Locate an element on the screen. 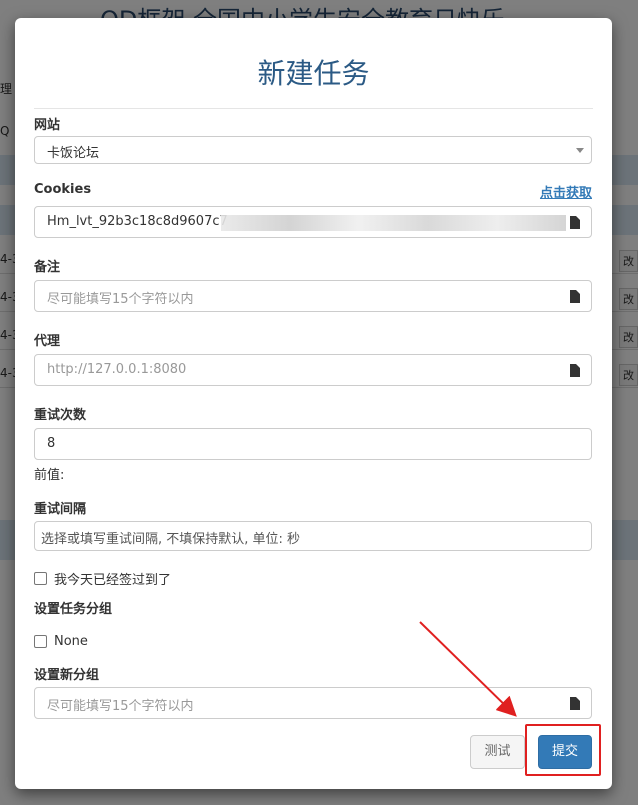 The height and width of the screenshot is (805, 638). annotation-arrow is located at coordinates (468, 669).